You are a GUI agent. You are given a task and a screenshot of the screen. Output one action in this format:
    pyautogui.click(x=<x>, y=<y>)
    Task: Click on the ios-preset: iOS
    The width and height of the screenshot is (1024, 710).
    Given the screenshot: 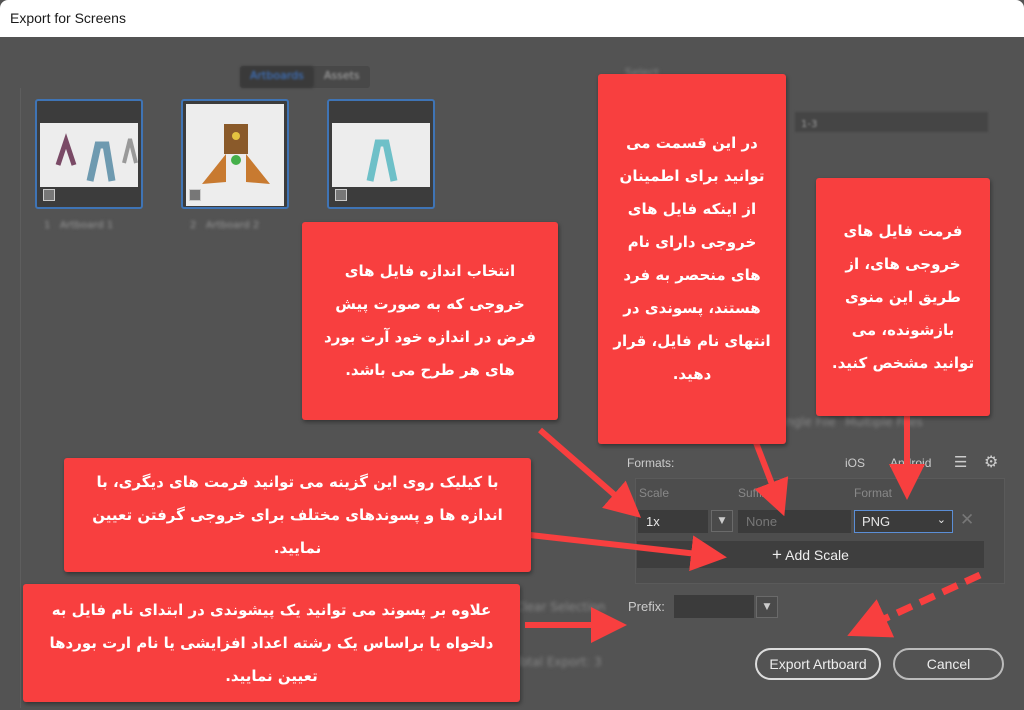 What is the action you would take?
    pyautogui.click(x=855, y=463)
    